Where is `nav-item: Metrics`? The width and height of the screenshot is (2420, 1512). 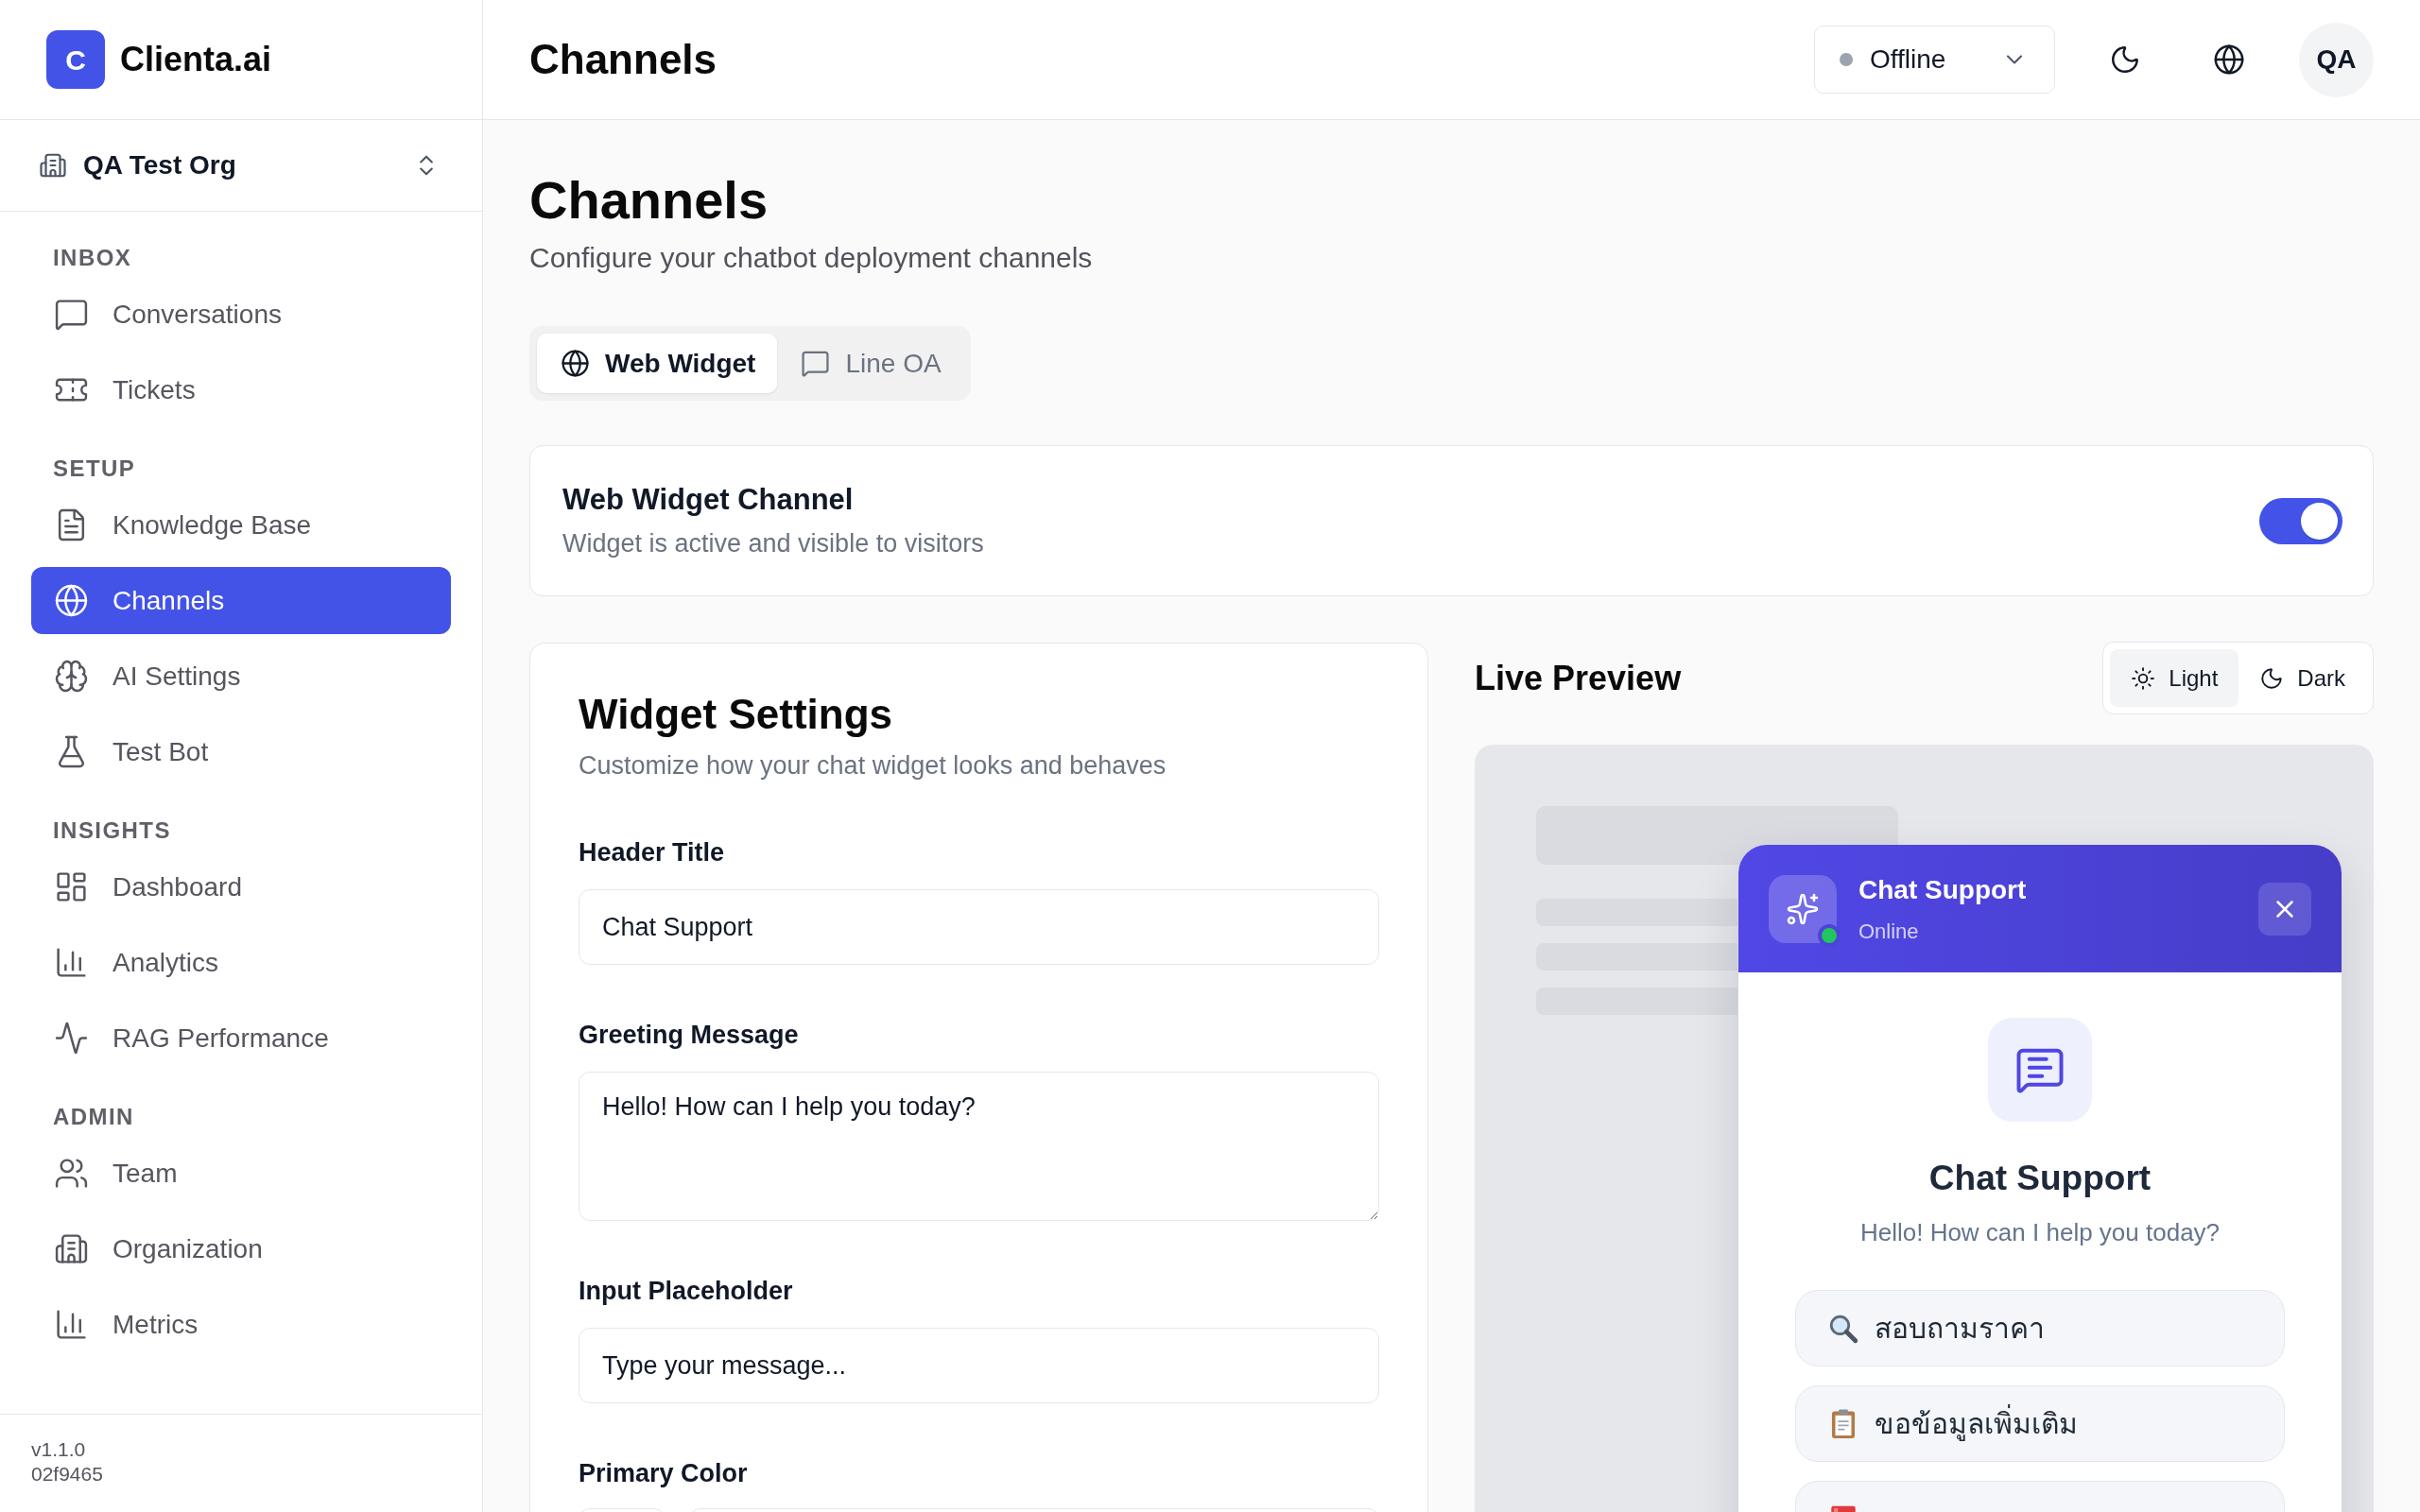 nav-item: Metrics is located at coordinates (241, 1324).